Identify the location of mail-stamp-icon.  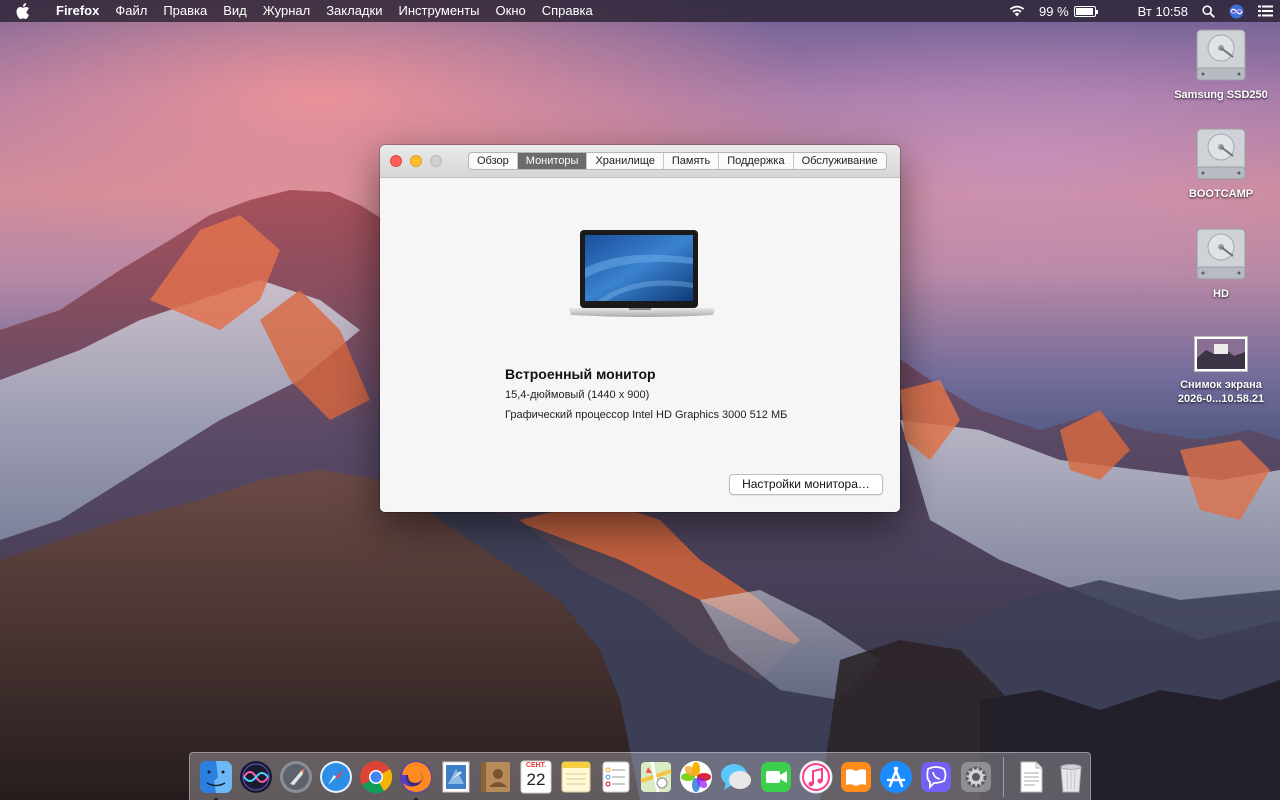
(456, 776).